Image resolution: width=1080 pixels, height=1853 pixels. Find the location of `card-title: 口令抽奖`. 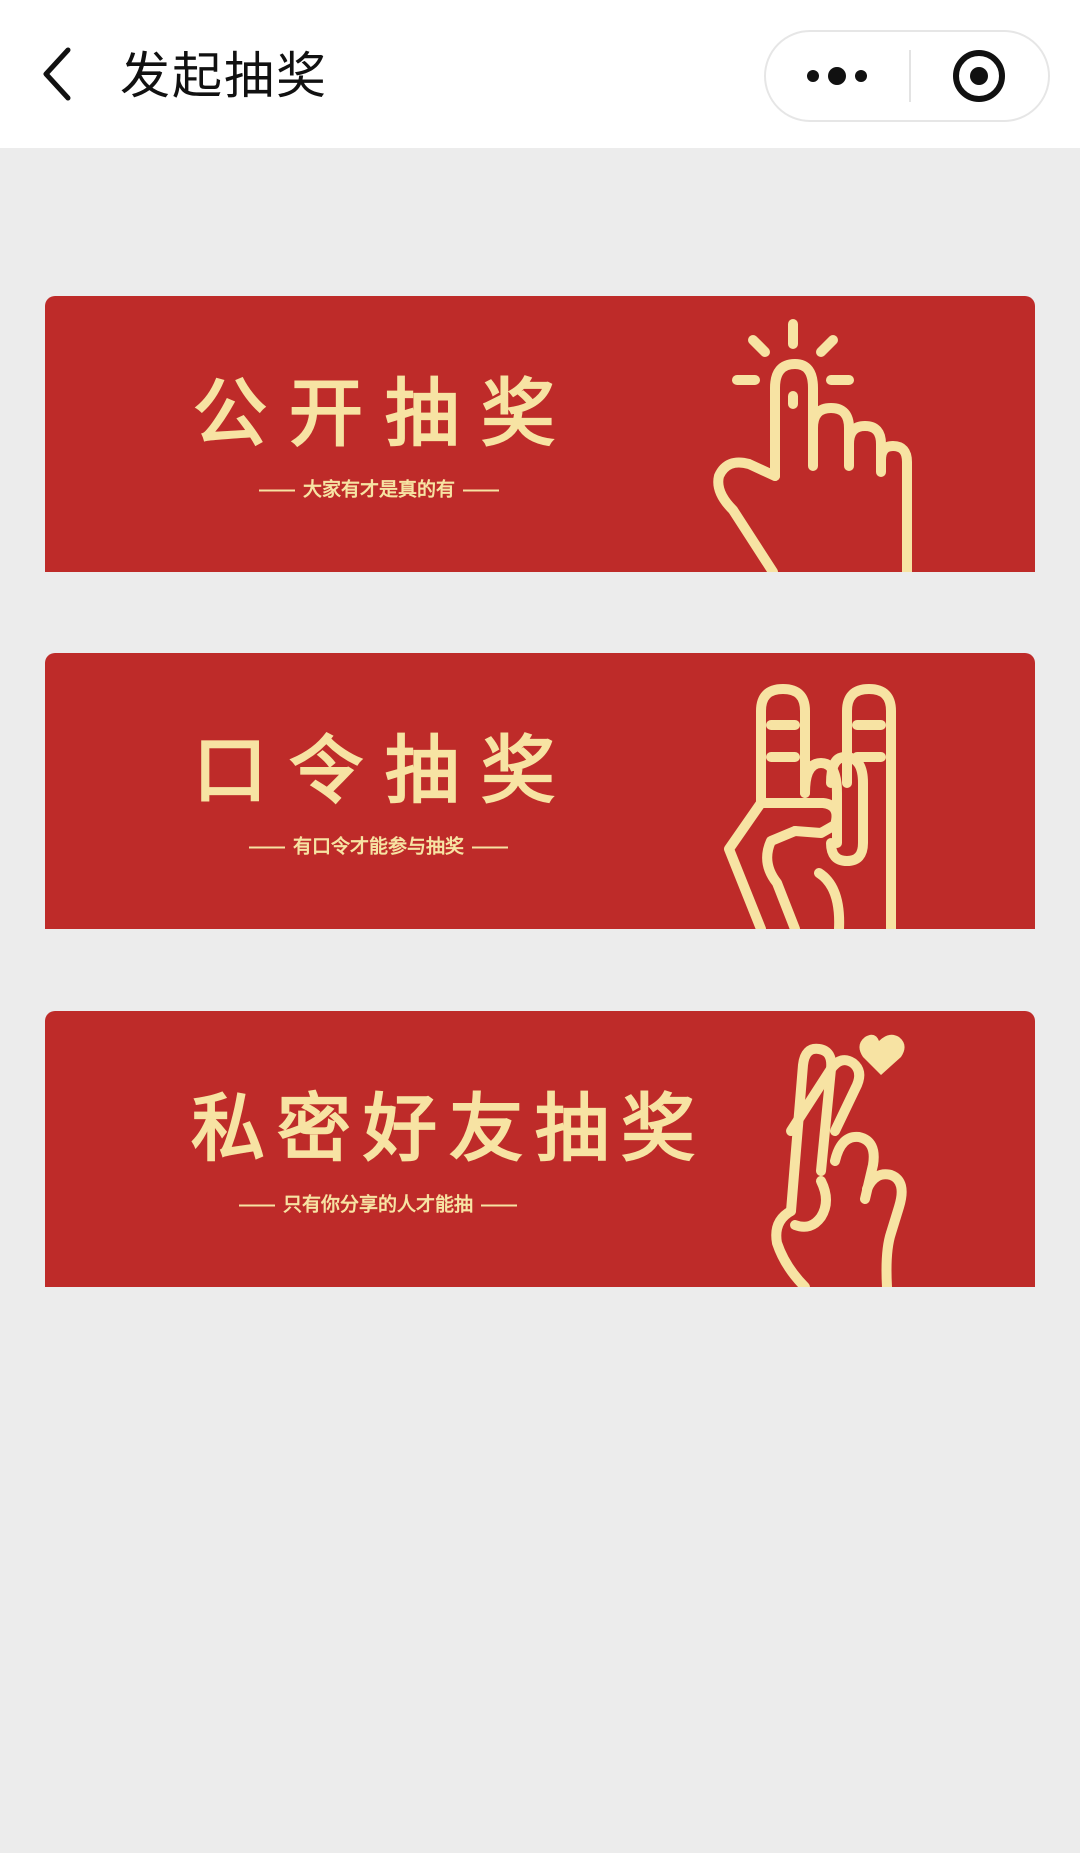

card-title: 口令抽奖 is located at coordinates (385, 771).